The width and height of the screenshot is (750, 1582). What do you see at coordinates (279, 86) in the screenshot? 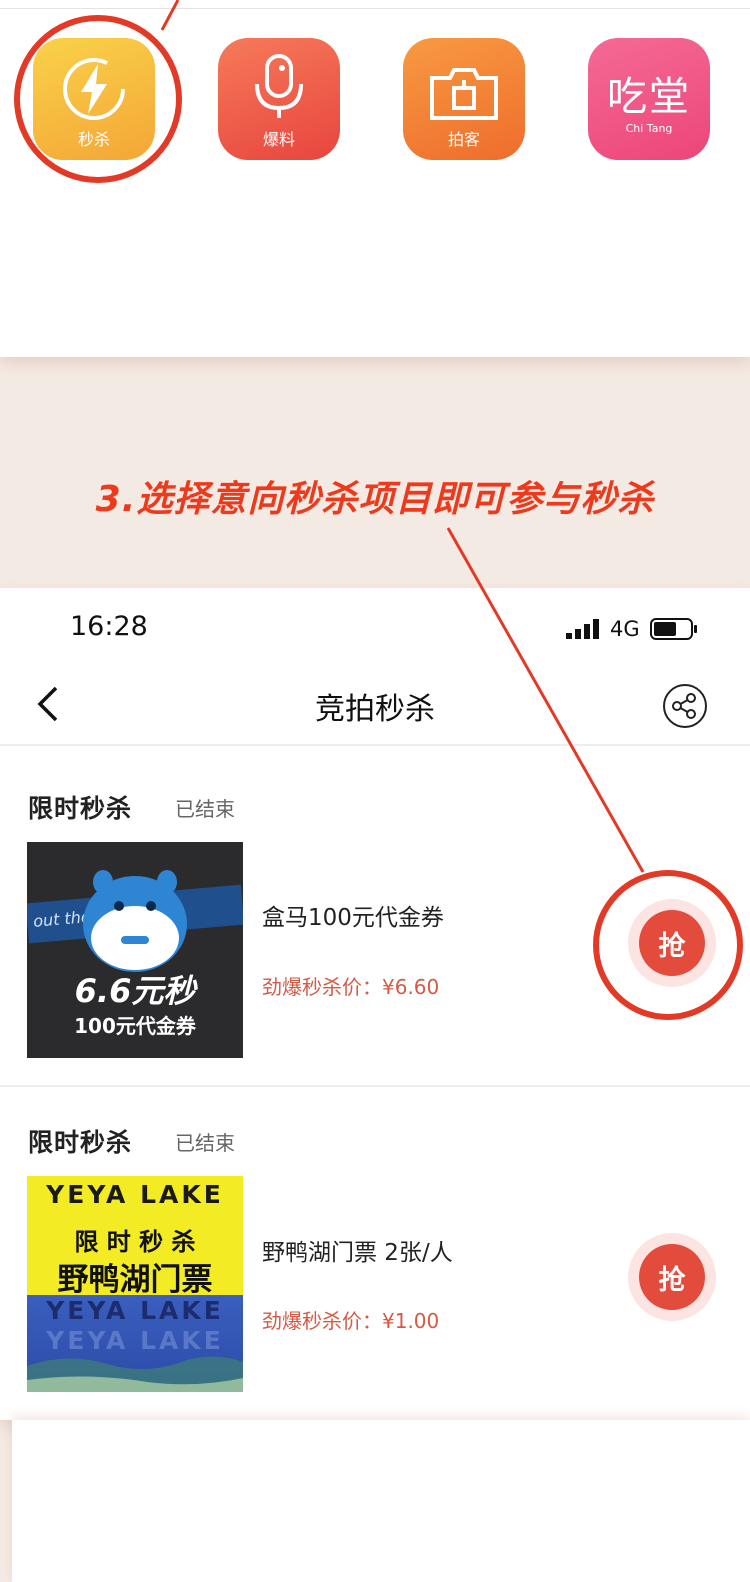
I see `microphone-icon` at bounding box center [279, 86].